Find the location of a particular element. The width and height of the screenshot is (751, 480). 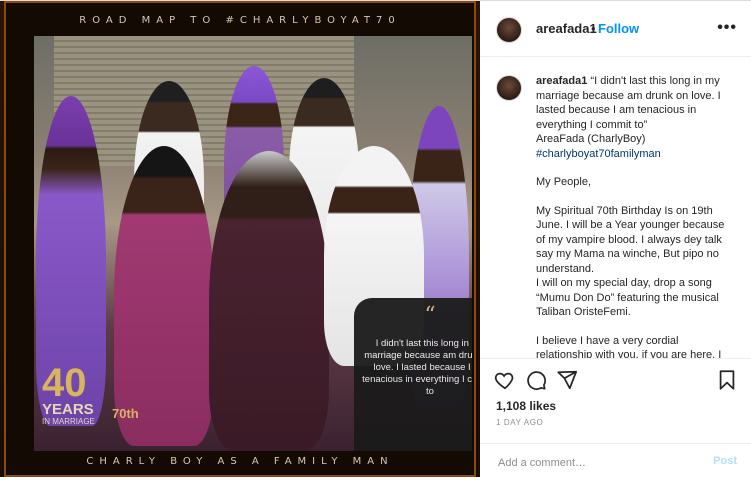

post-timestamp: 1 DAY AGO is located at coordinates (519, 422).